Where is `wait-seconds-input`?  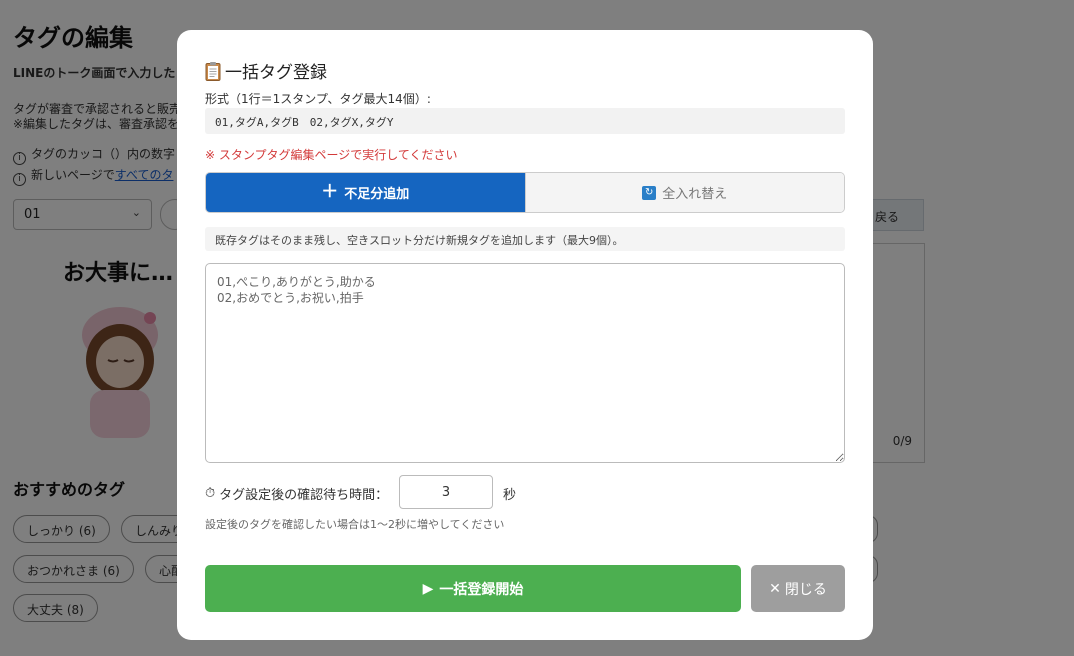 wait-seconds-input is located at coordinates (446, 492).